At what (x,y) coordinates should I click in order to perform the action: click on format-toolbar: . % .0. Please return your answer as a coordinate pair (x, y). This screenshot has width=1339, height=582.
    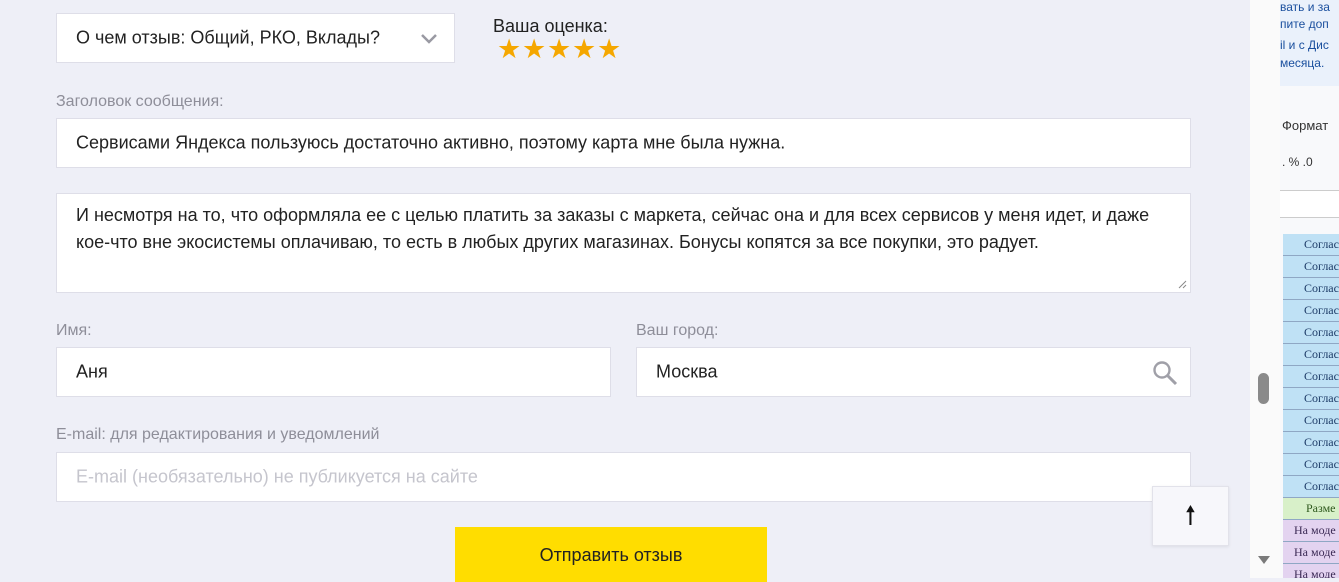
    Looking at the image, I should click on (1297, 162).